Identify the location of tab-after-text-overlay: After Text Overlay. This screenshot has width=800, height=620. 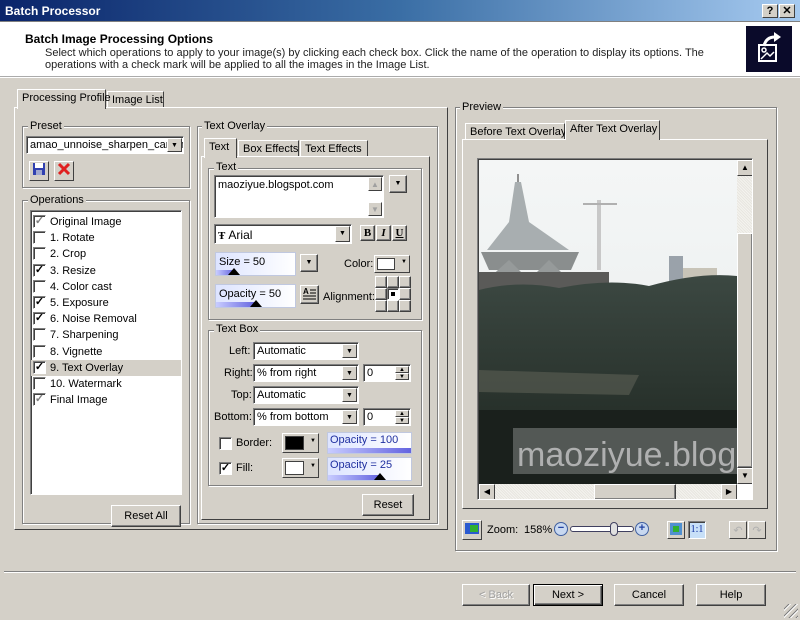
(612, 130).